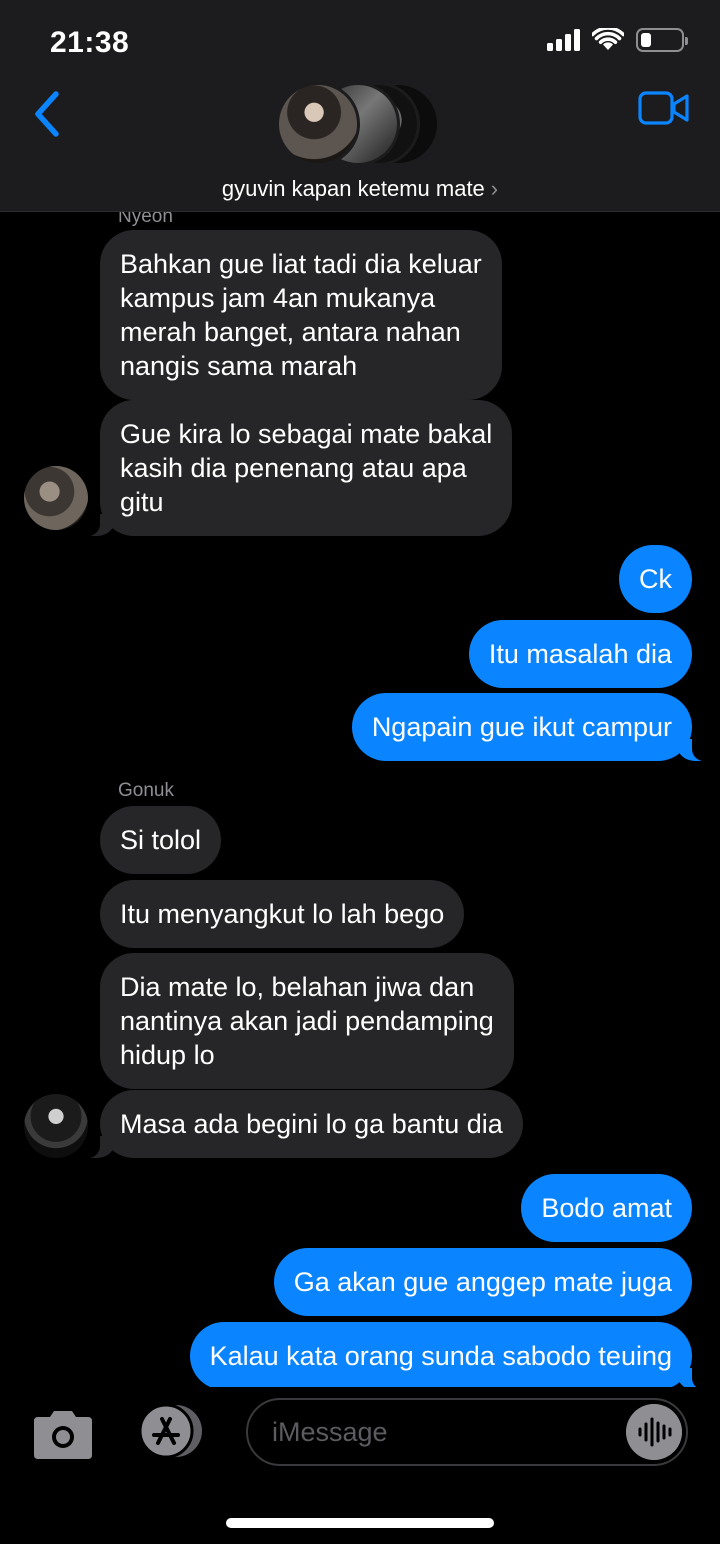 This screenshot has width=720, height=1544. I want to click on chevron-right-icon: ›, so click(494, 188).